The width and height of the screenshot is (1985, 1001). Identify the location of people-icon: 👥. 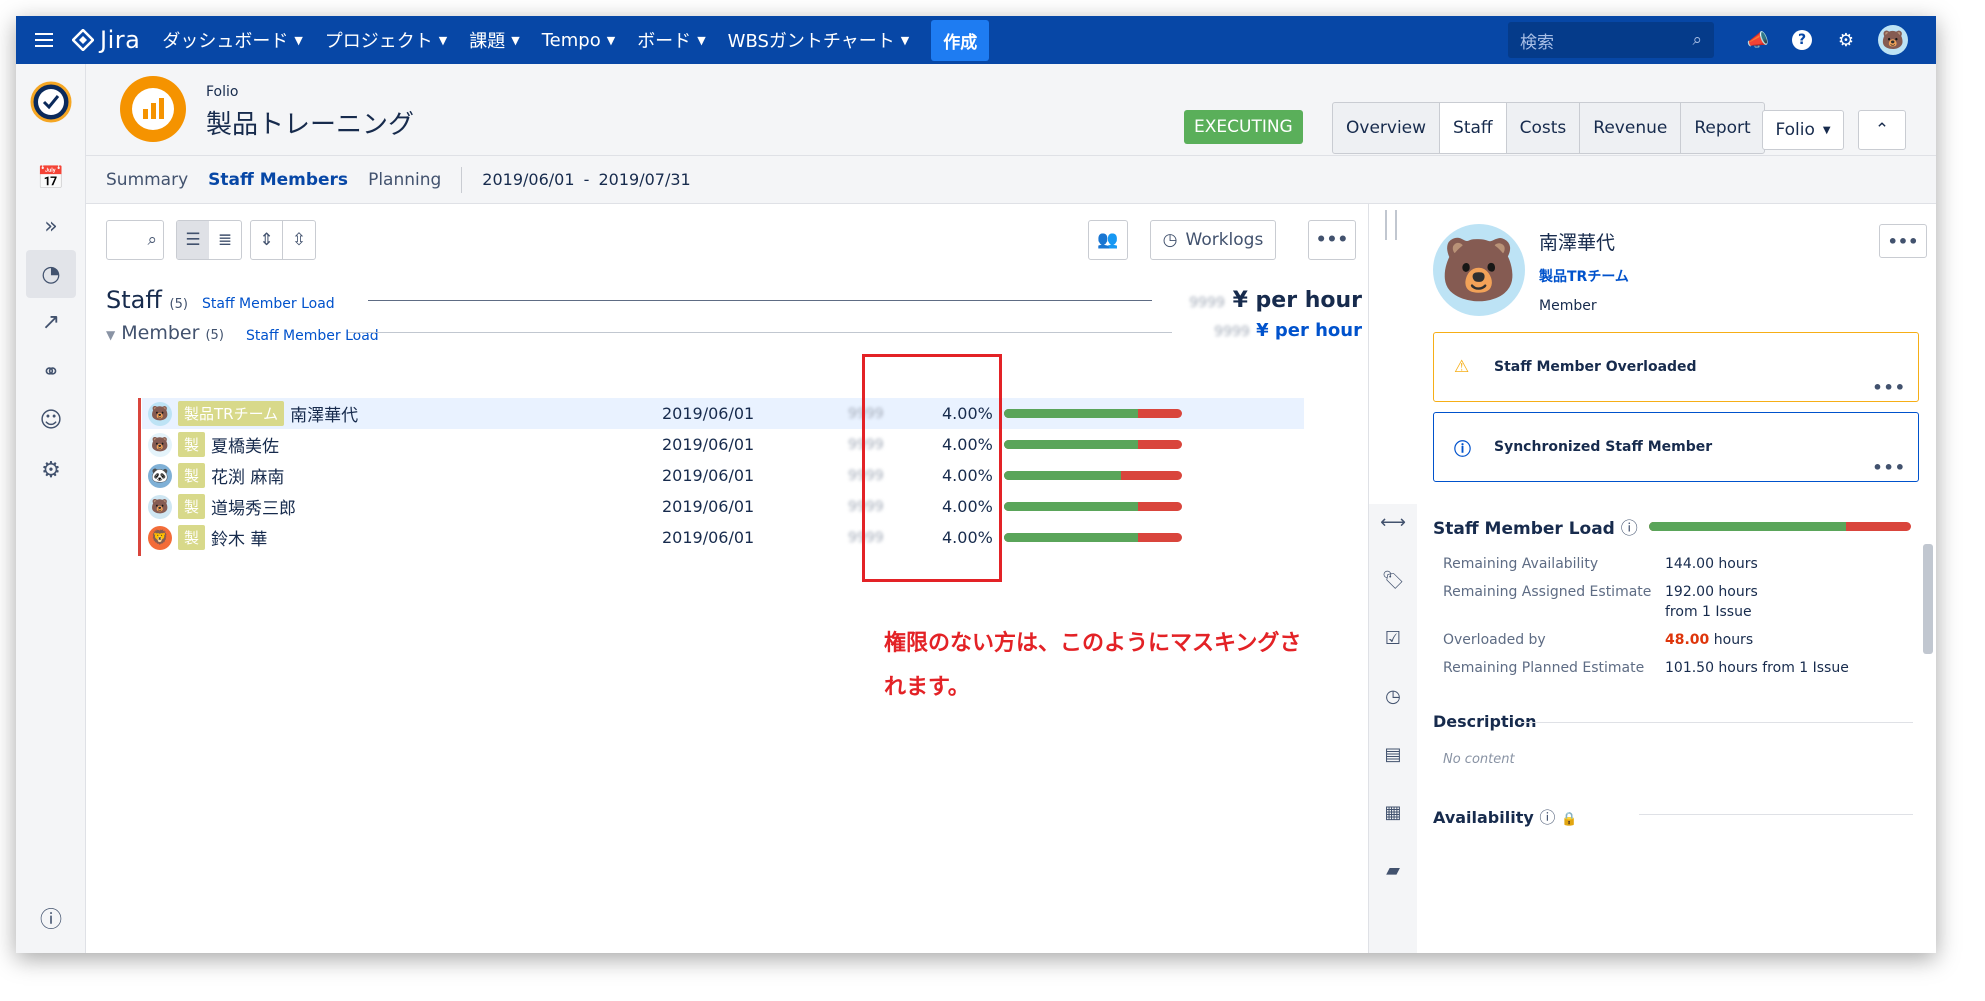
(1108, 240).